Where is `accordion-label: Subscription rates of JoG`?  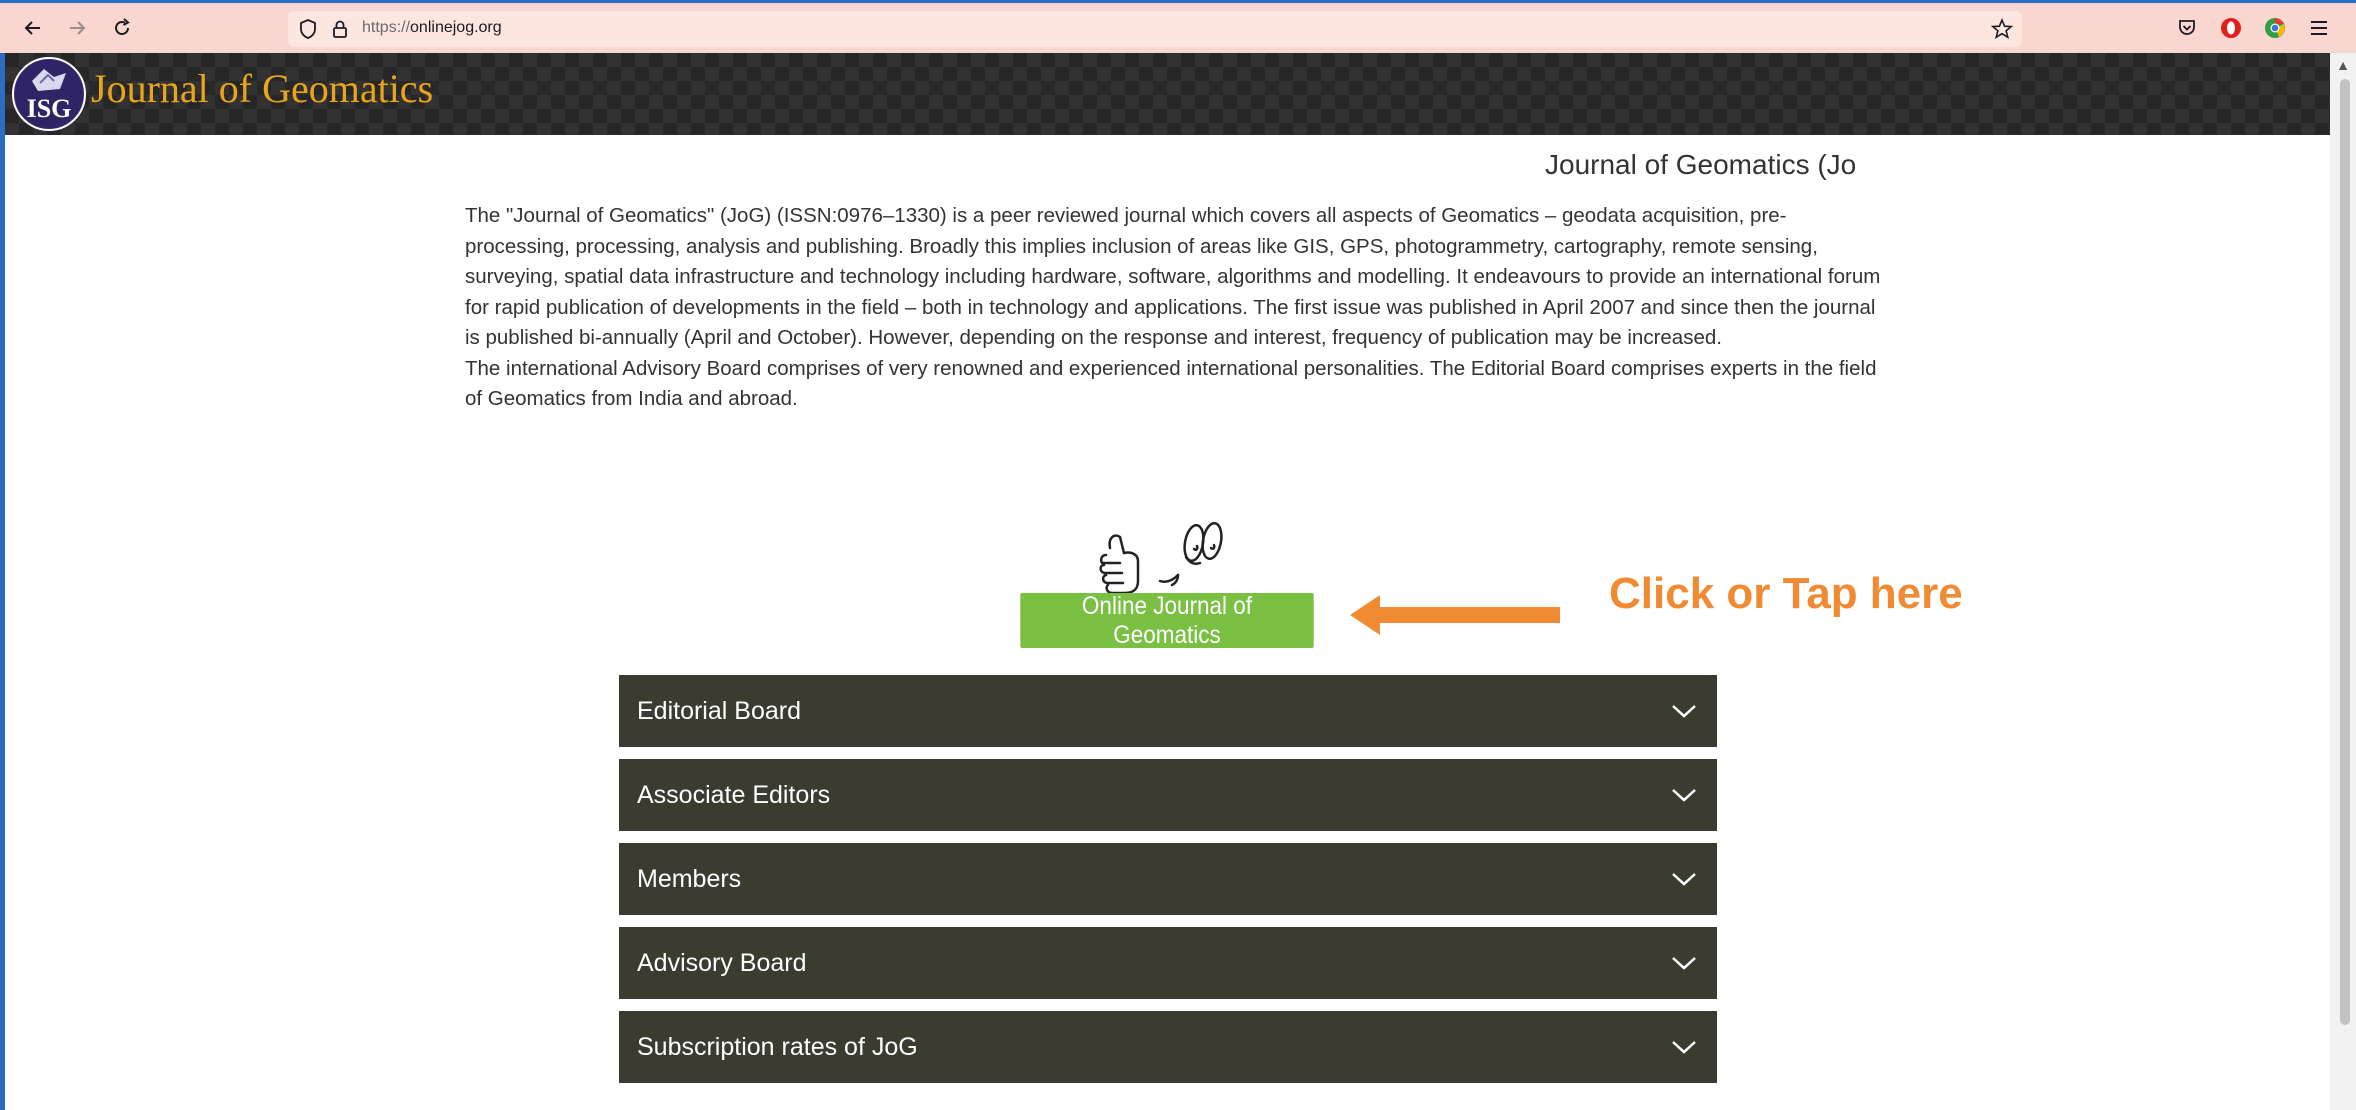 accordion-label: Subscription rates of JoG is located at coordinates (777, 1046).